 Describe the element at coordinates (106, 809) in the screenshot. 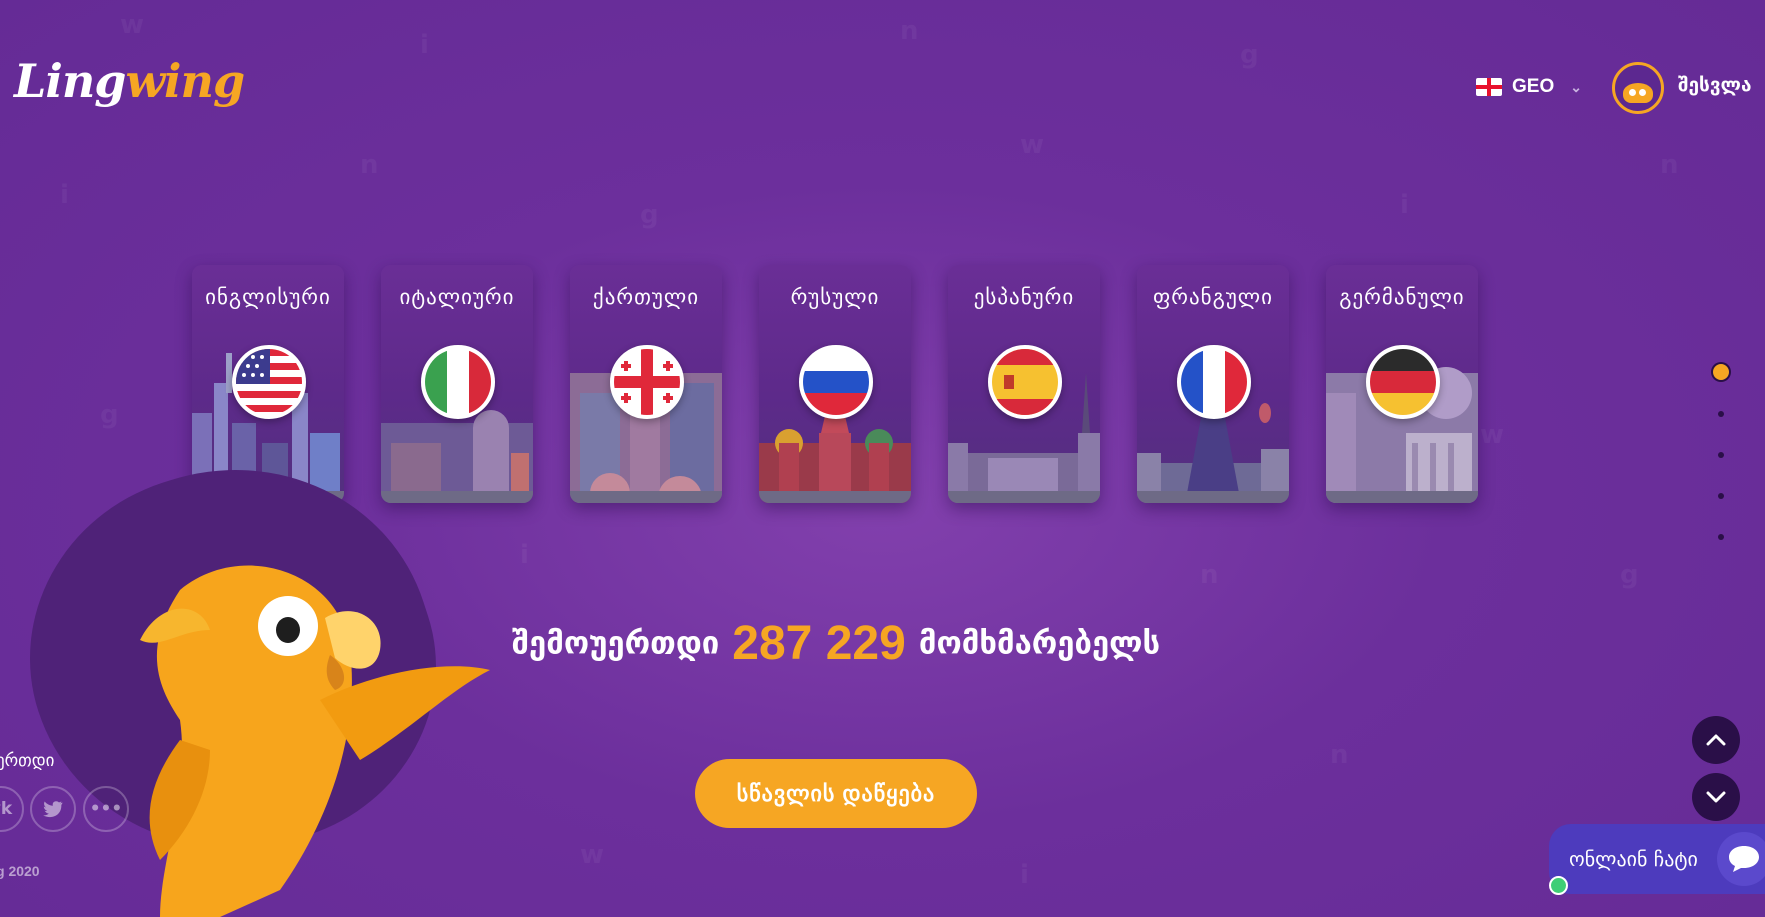

I see `more-icon: •••` at that location.